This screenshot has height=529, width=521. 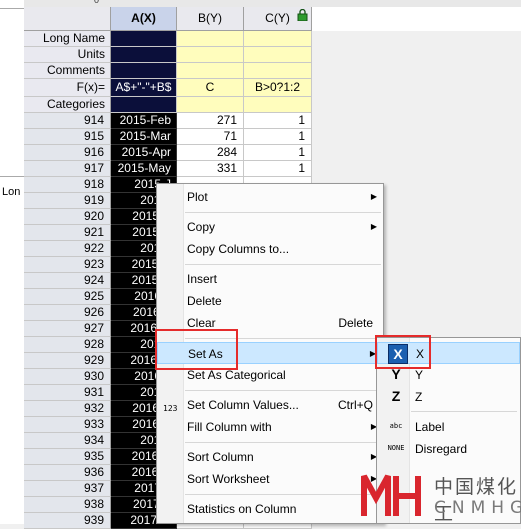 I want to click on row-number: 930, so click(x=67, y=377).